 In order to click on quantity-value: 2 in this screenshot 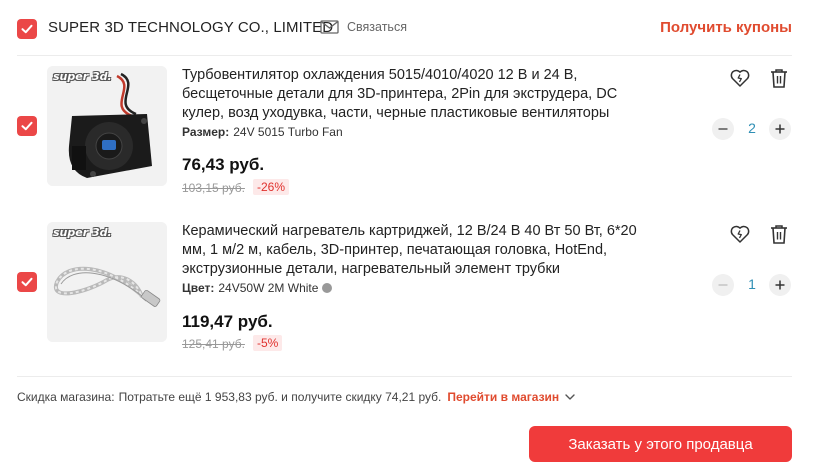, I will do `click(752, 128)`.